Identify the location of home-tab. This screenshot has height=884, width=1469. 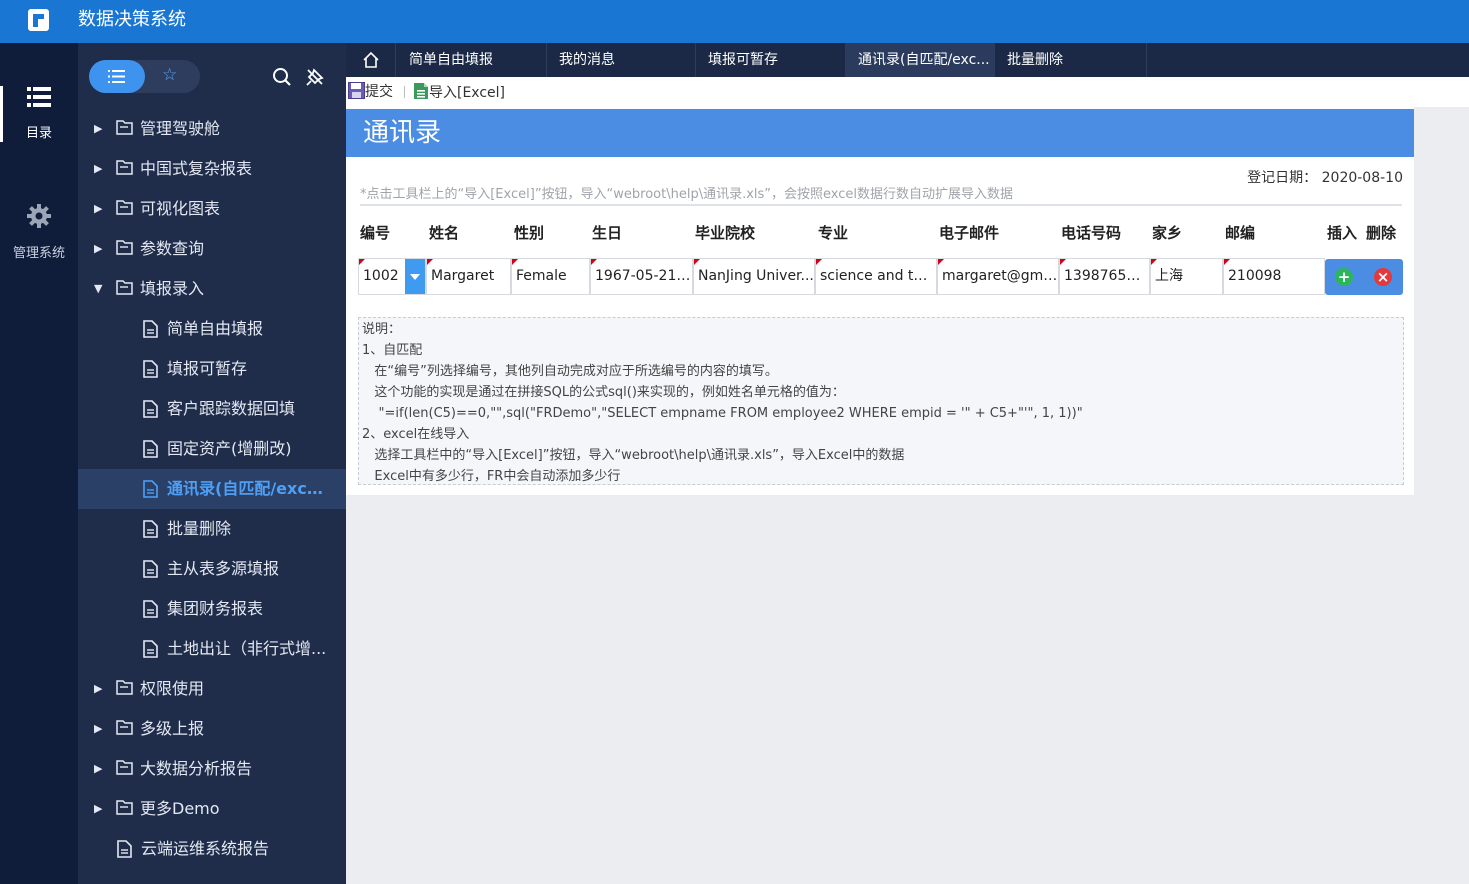
(371, 60).